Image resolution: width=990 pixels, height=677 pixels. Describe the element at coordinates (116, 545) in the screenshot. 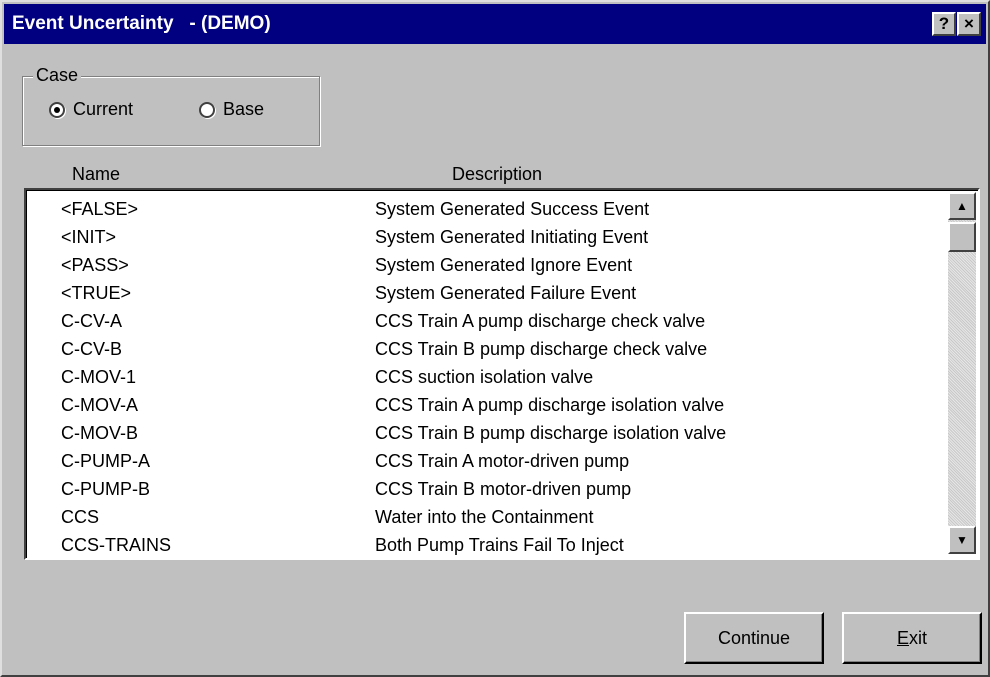

I see `event-name: CCS-TRAINS` at that location.